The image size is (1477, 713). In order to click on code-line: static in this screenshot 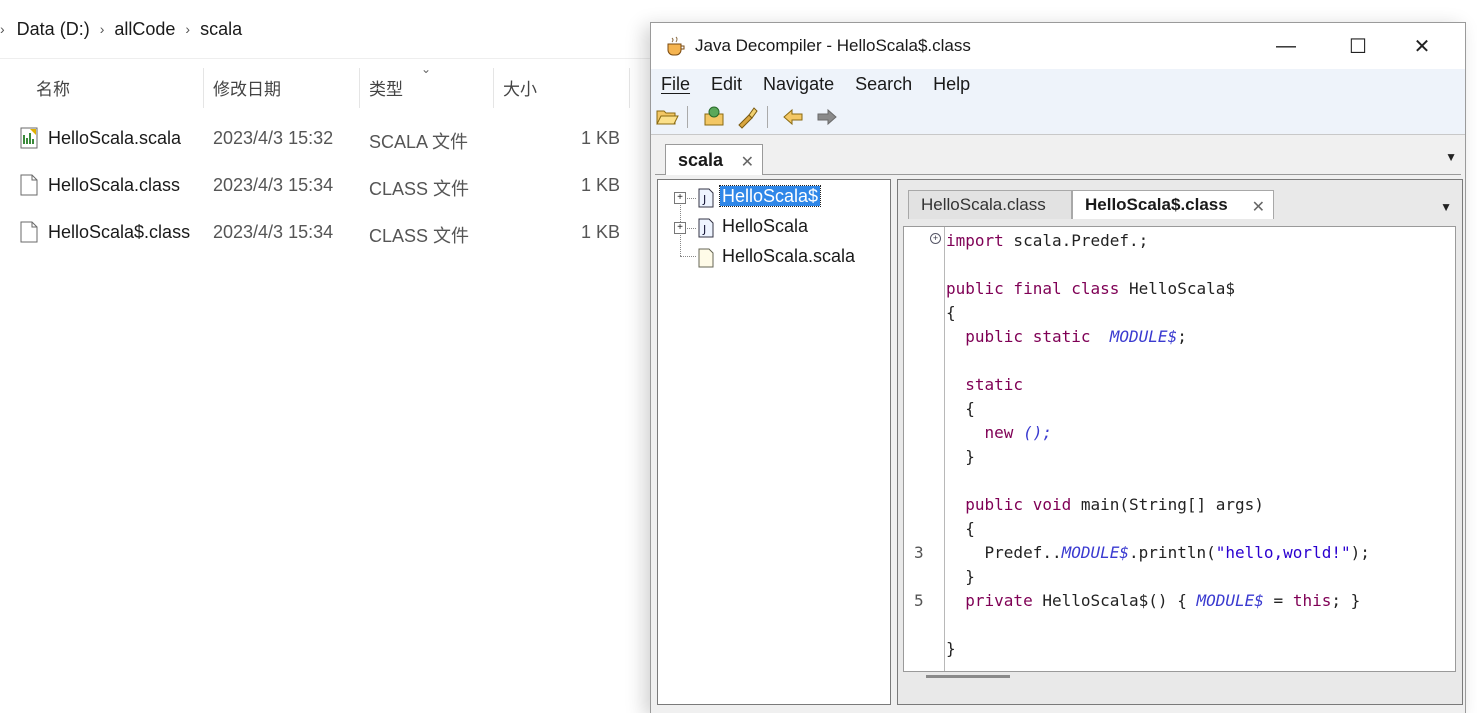, I will do `click(994, 384)`.